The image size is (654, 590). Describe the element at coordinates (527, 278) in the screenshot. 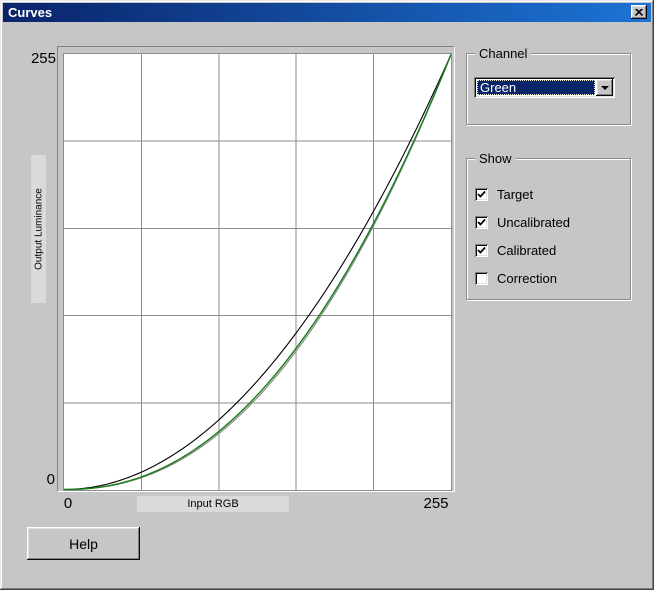

I see `correction-checkbox-label: Correction` at that location.